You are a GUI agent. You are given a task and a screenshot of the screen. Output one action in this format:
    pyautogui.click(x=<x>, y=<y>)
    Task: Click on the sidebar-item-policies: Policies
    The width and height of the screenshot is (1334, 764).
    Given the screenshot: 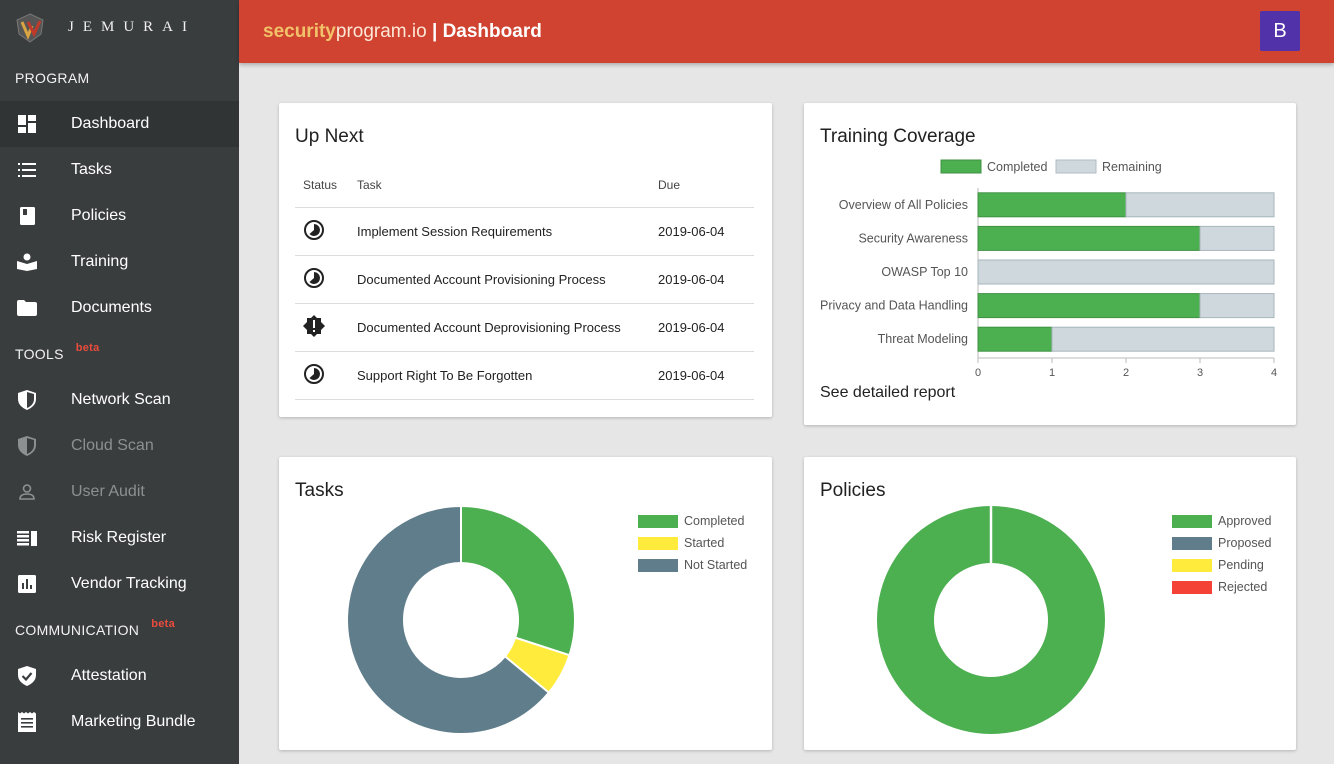 What is the action you would take?
    pyautogui.click(x=119, y=216)
    